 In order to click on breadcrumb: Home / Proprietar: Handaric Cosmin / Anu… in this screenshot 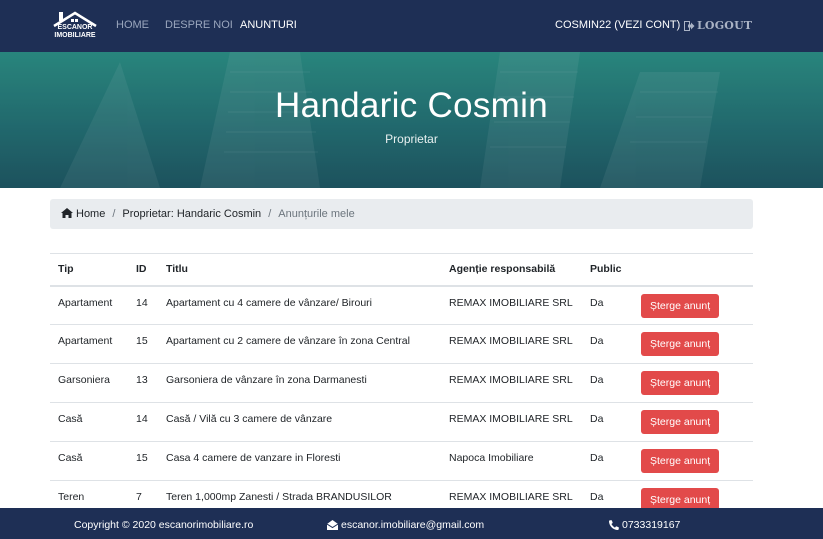, I will do `click(401, 214)`.